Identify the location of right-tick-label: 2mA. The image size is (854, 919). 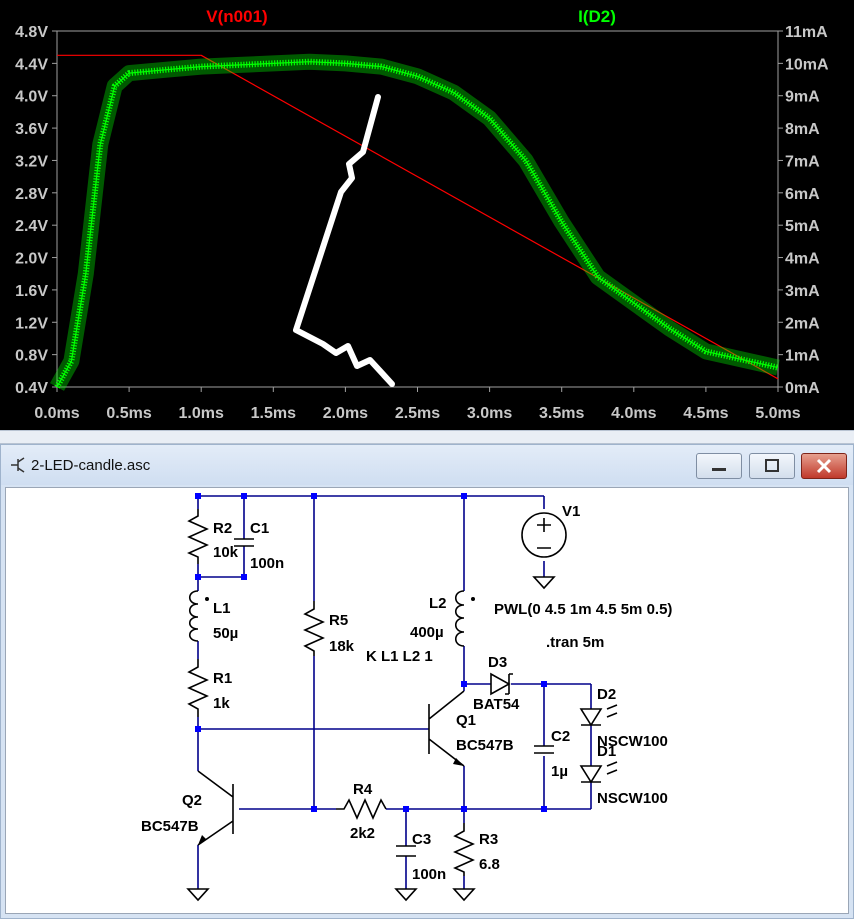
(802, 323).